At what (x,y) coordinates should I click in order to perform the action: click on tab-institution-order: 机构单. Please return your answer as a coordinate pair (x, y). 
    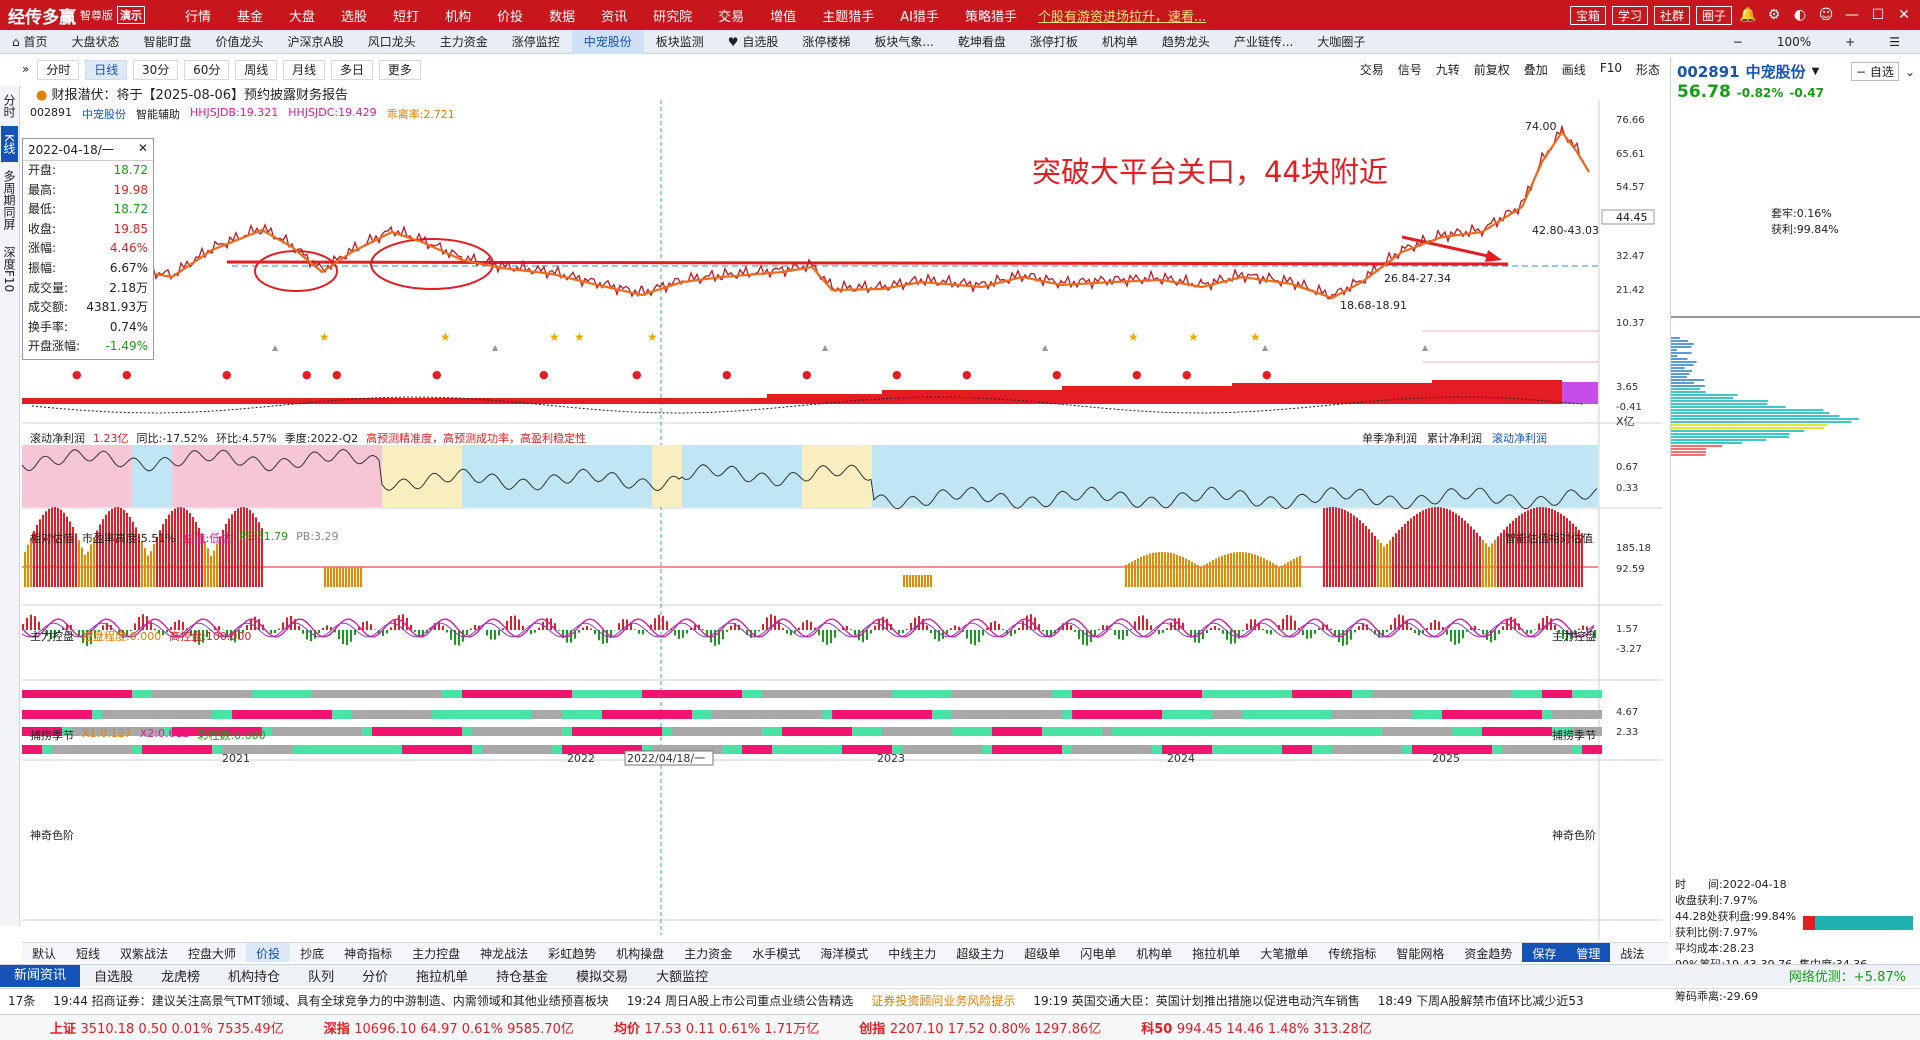
    Looking at the image, I should click on (1120, 41).